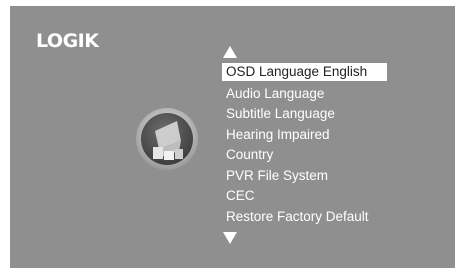 This screenshot has width=463, height=275. What do you see at coordinates (304, 114) in the screenshot?
I see `menu-item-subtitle-language: Subtitle Language` at bounding box center [304, 114].